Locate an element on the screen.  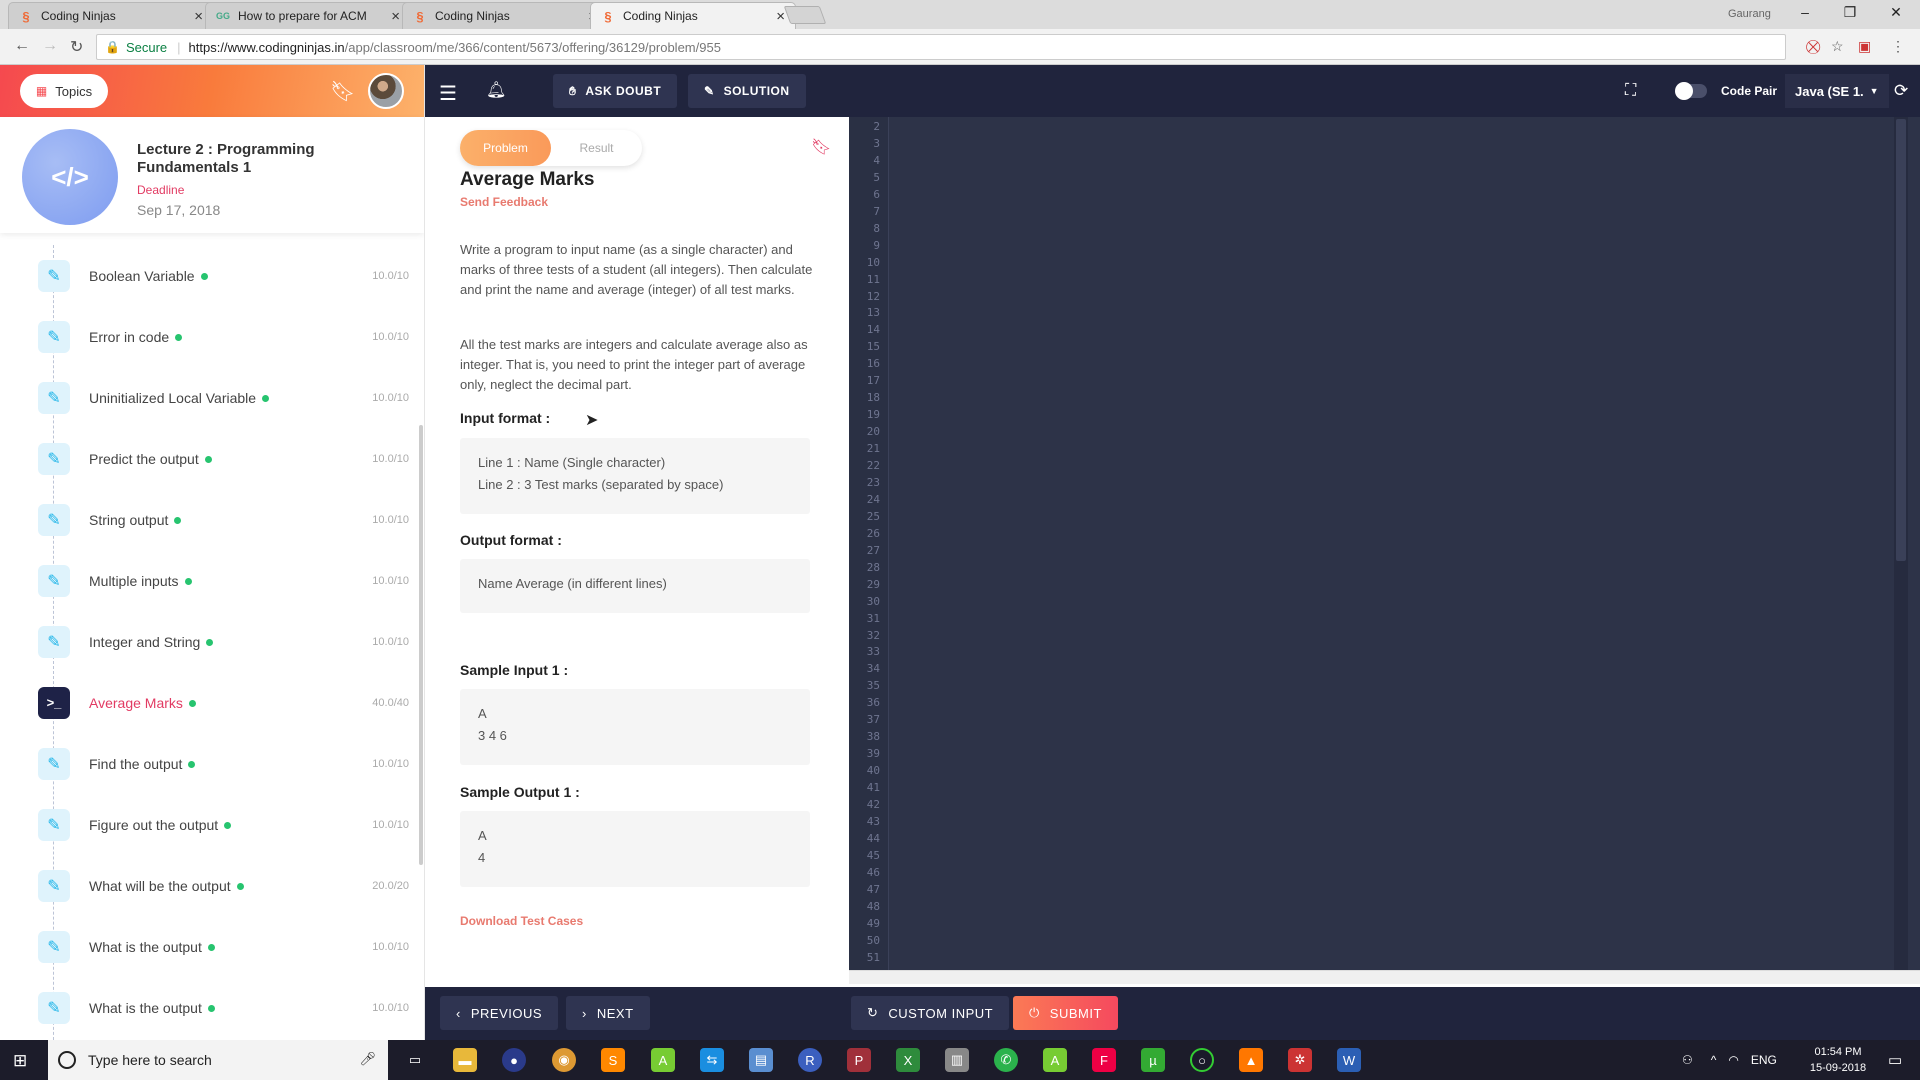
sample-output-heading: Sample Output 1 : is located at coordinates (520, 792).